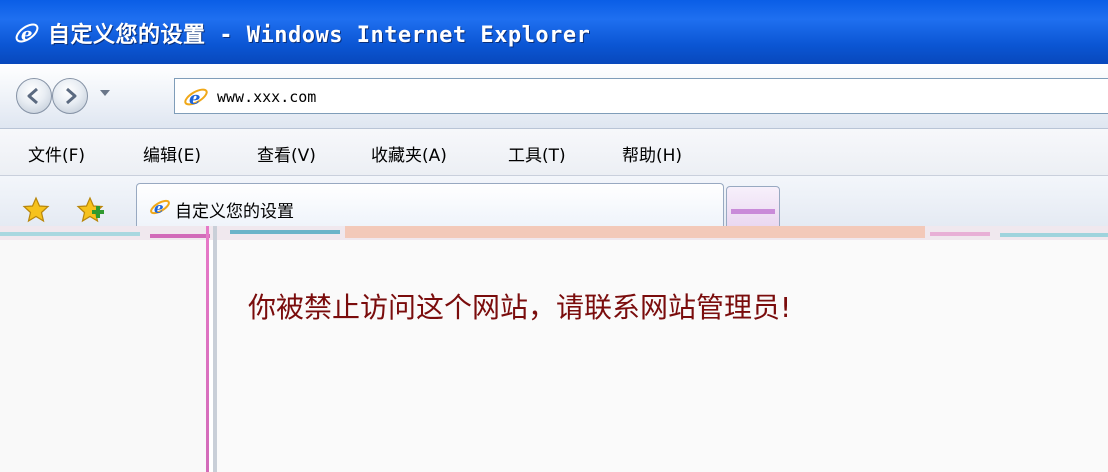  I want to click on tab-label: 自定义您的设置, so click(234, 212).